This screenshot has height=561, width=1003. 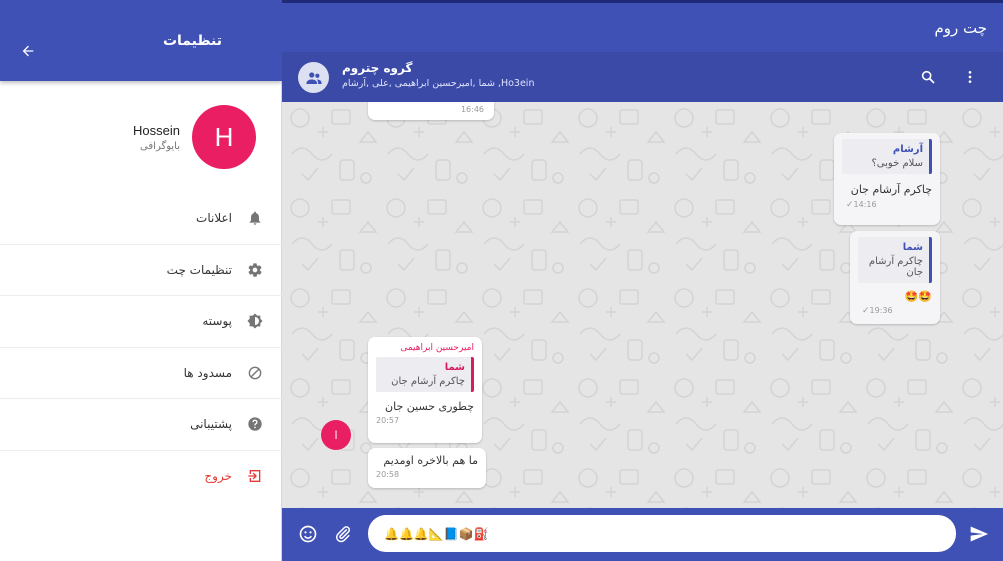 What do you see at coordinates (199, 269) in the screenshot?
I see `menu-item-label: تنظیمات چت` at bounding box center [199, 269].